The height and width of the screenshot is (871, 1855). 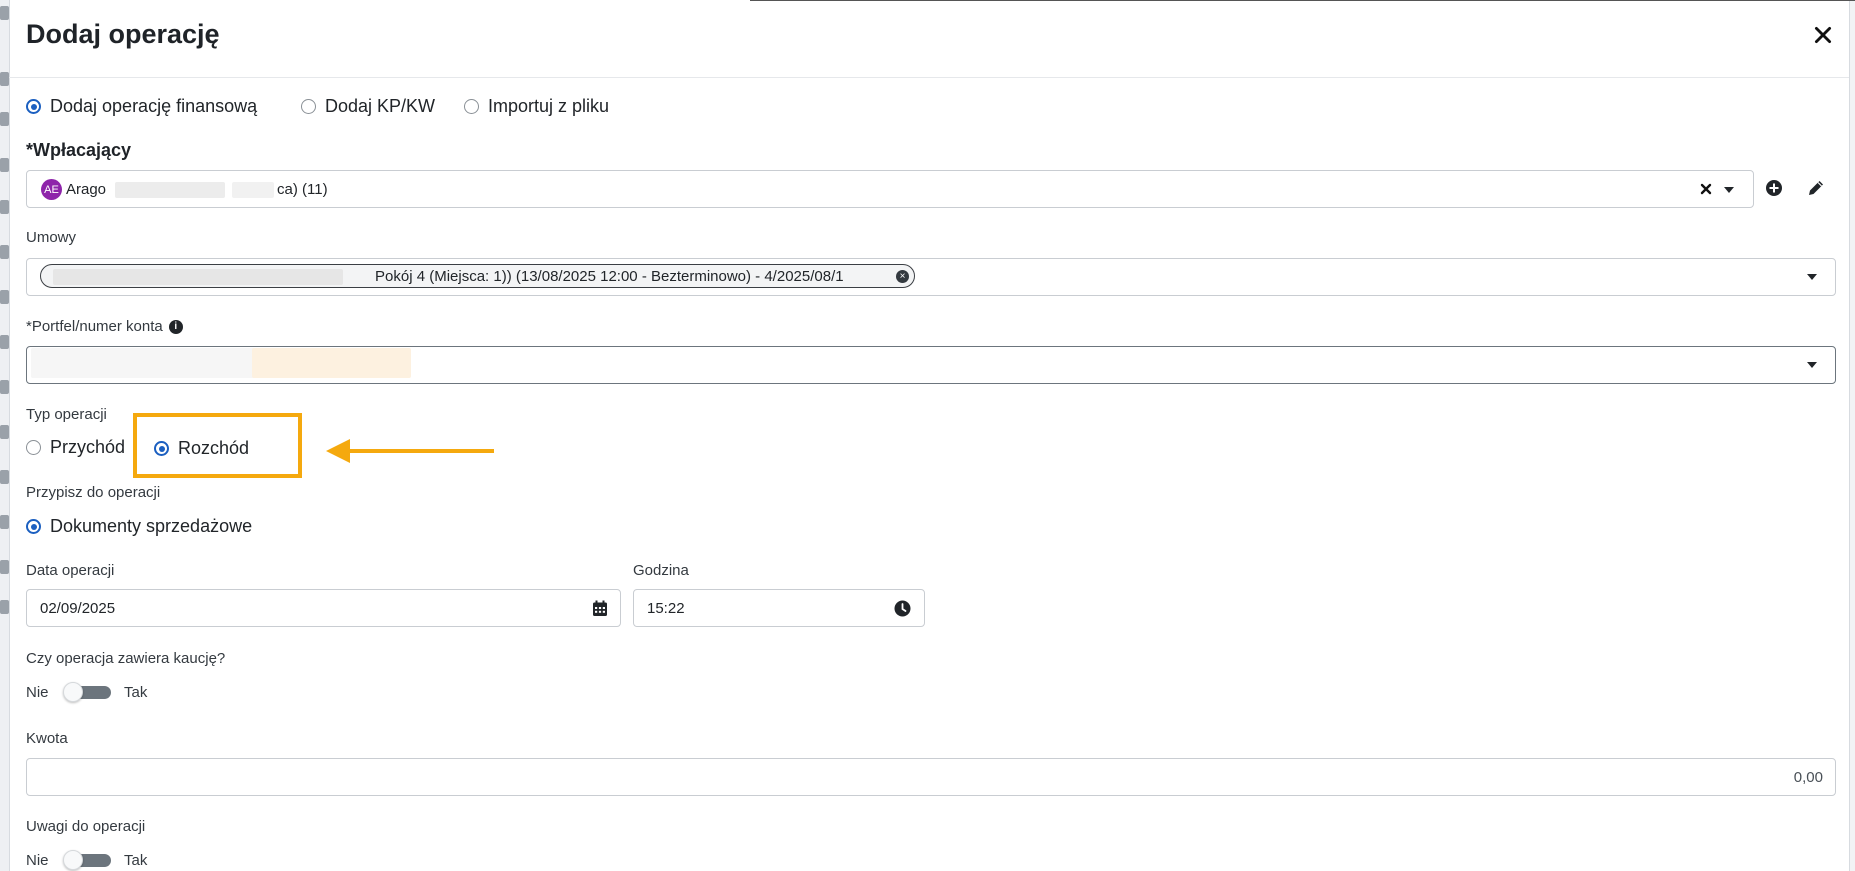 I want to click on calendar-icon, so click(x=600, y=608).